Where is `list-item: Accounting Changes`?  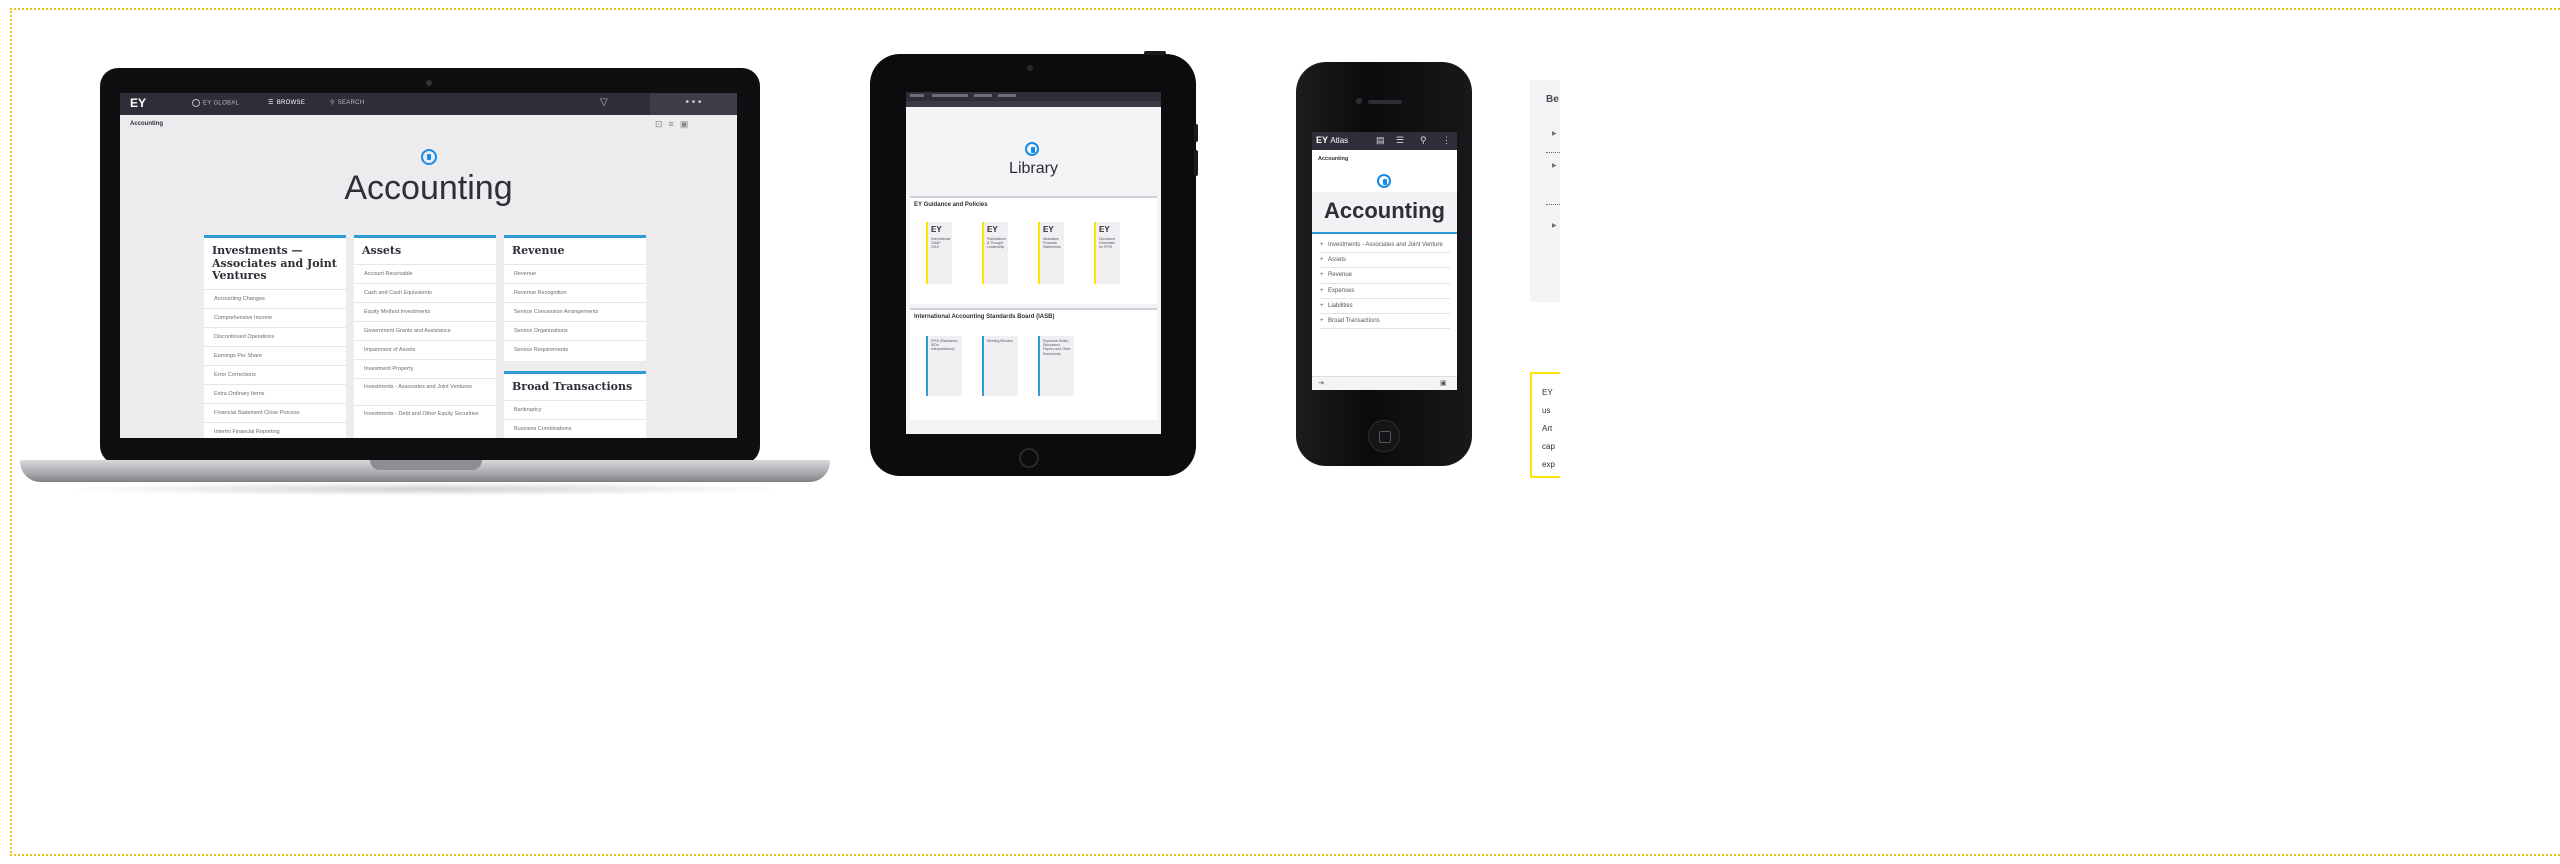 list-item: Accounting Changes is located at coordinates (275, 298).